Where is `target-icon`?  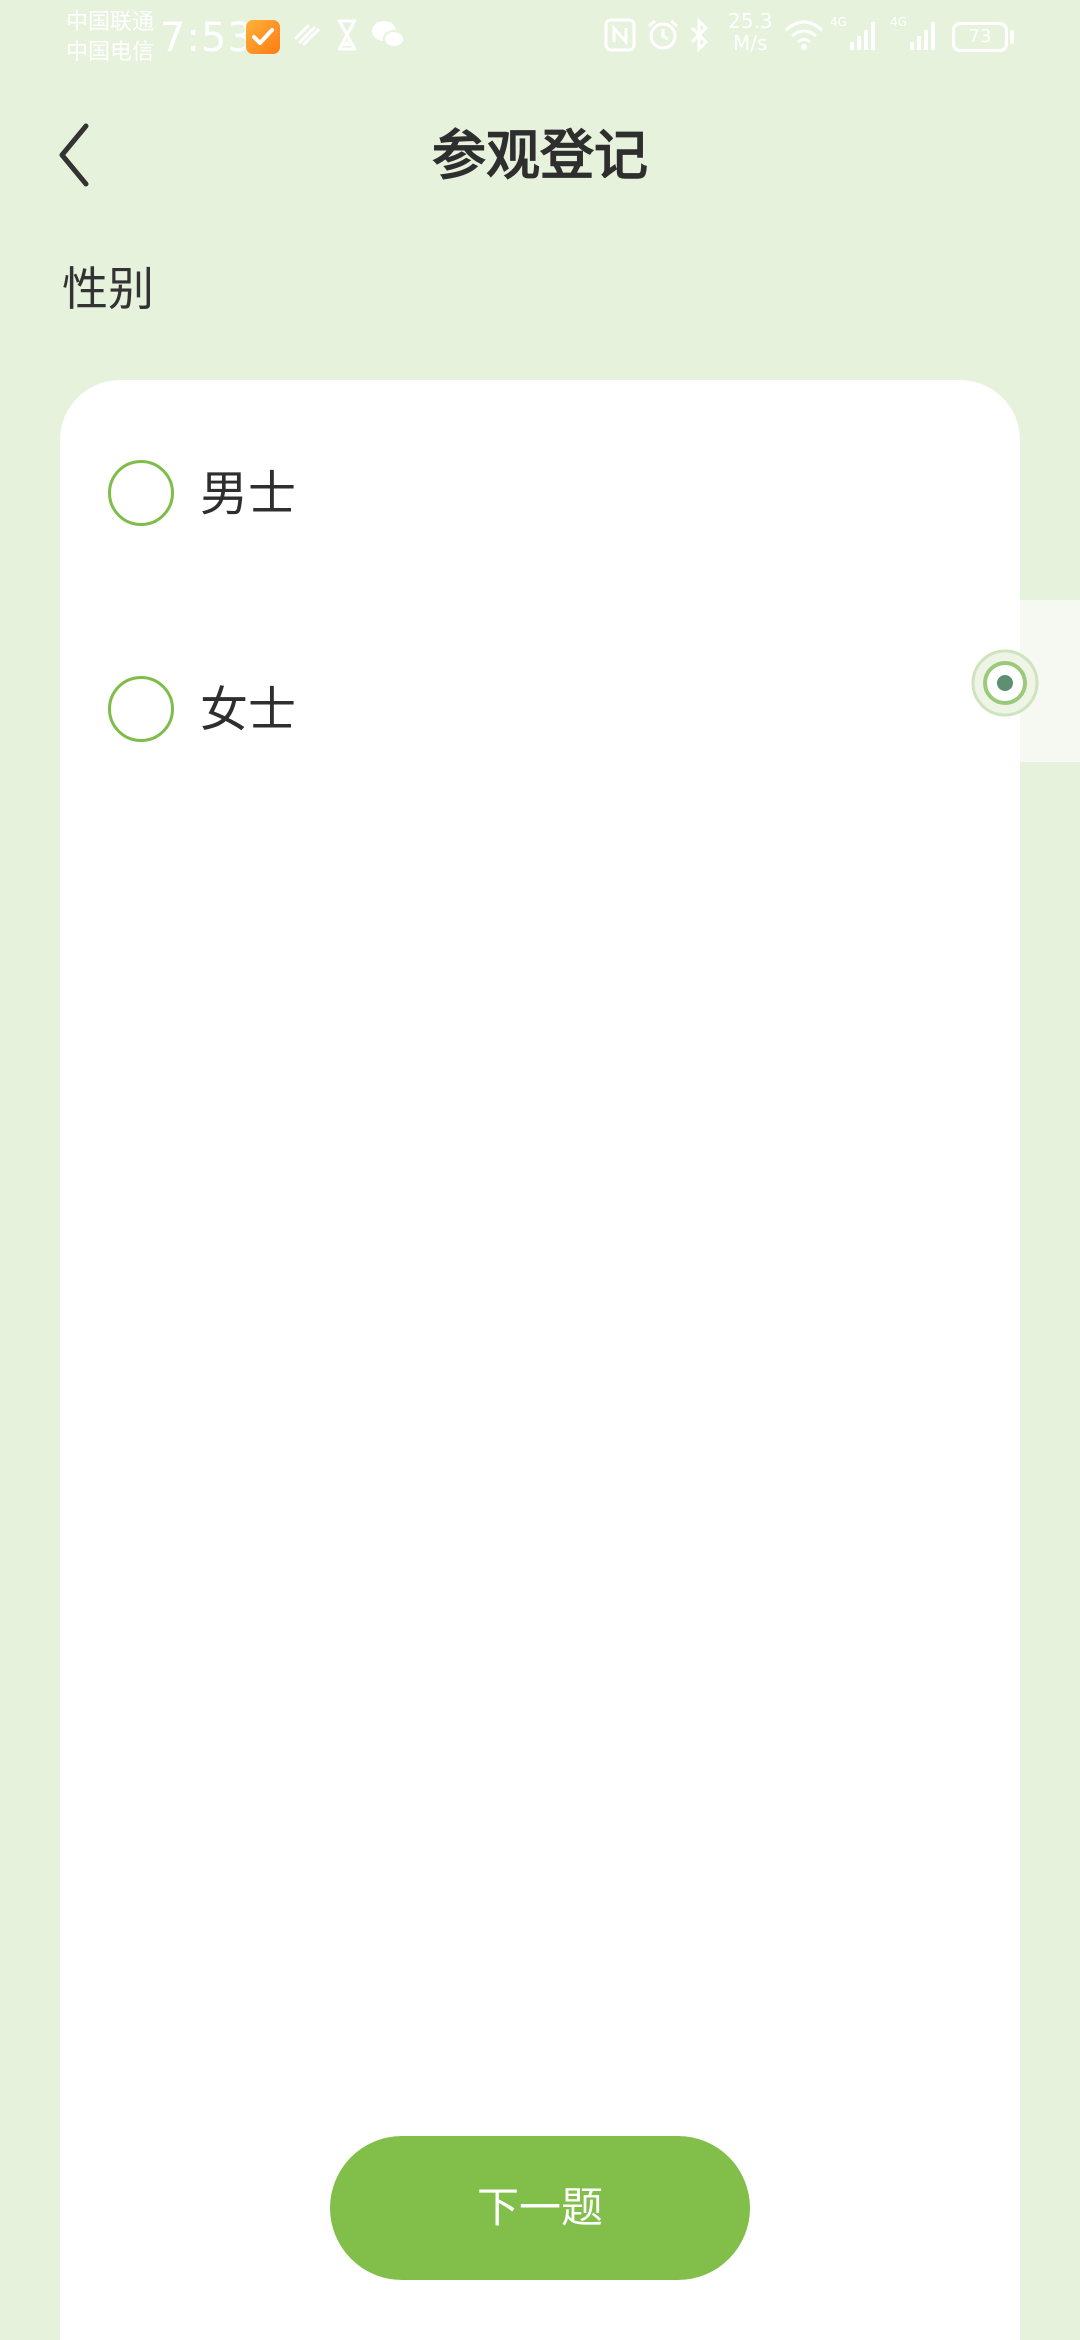
target-icon is located at coordinates (1005, 683).